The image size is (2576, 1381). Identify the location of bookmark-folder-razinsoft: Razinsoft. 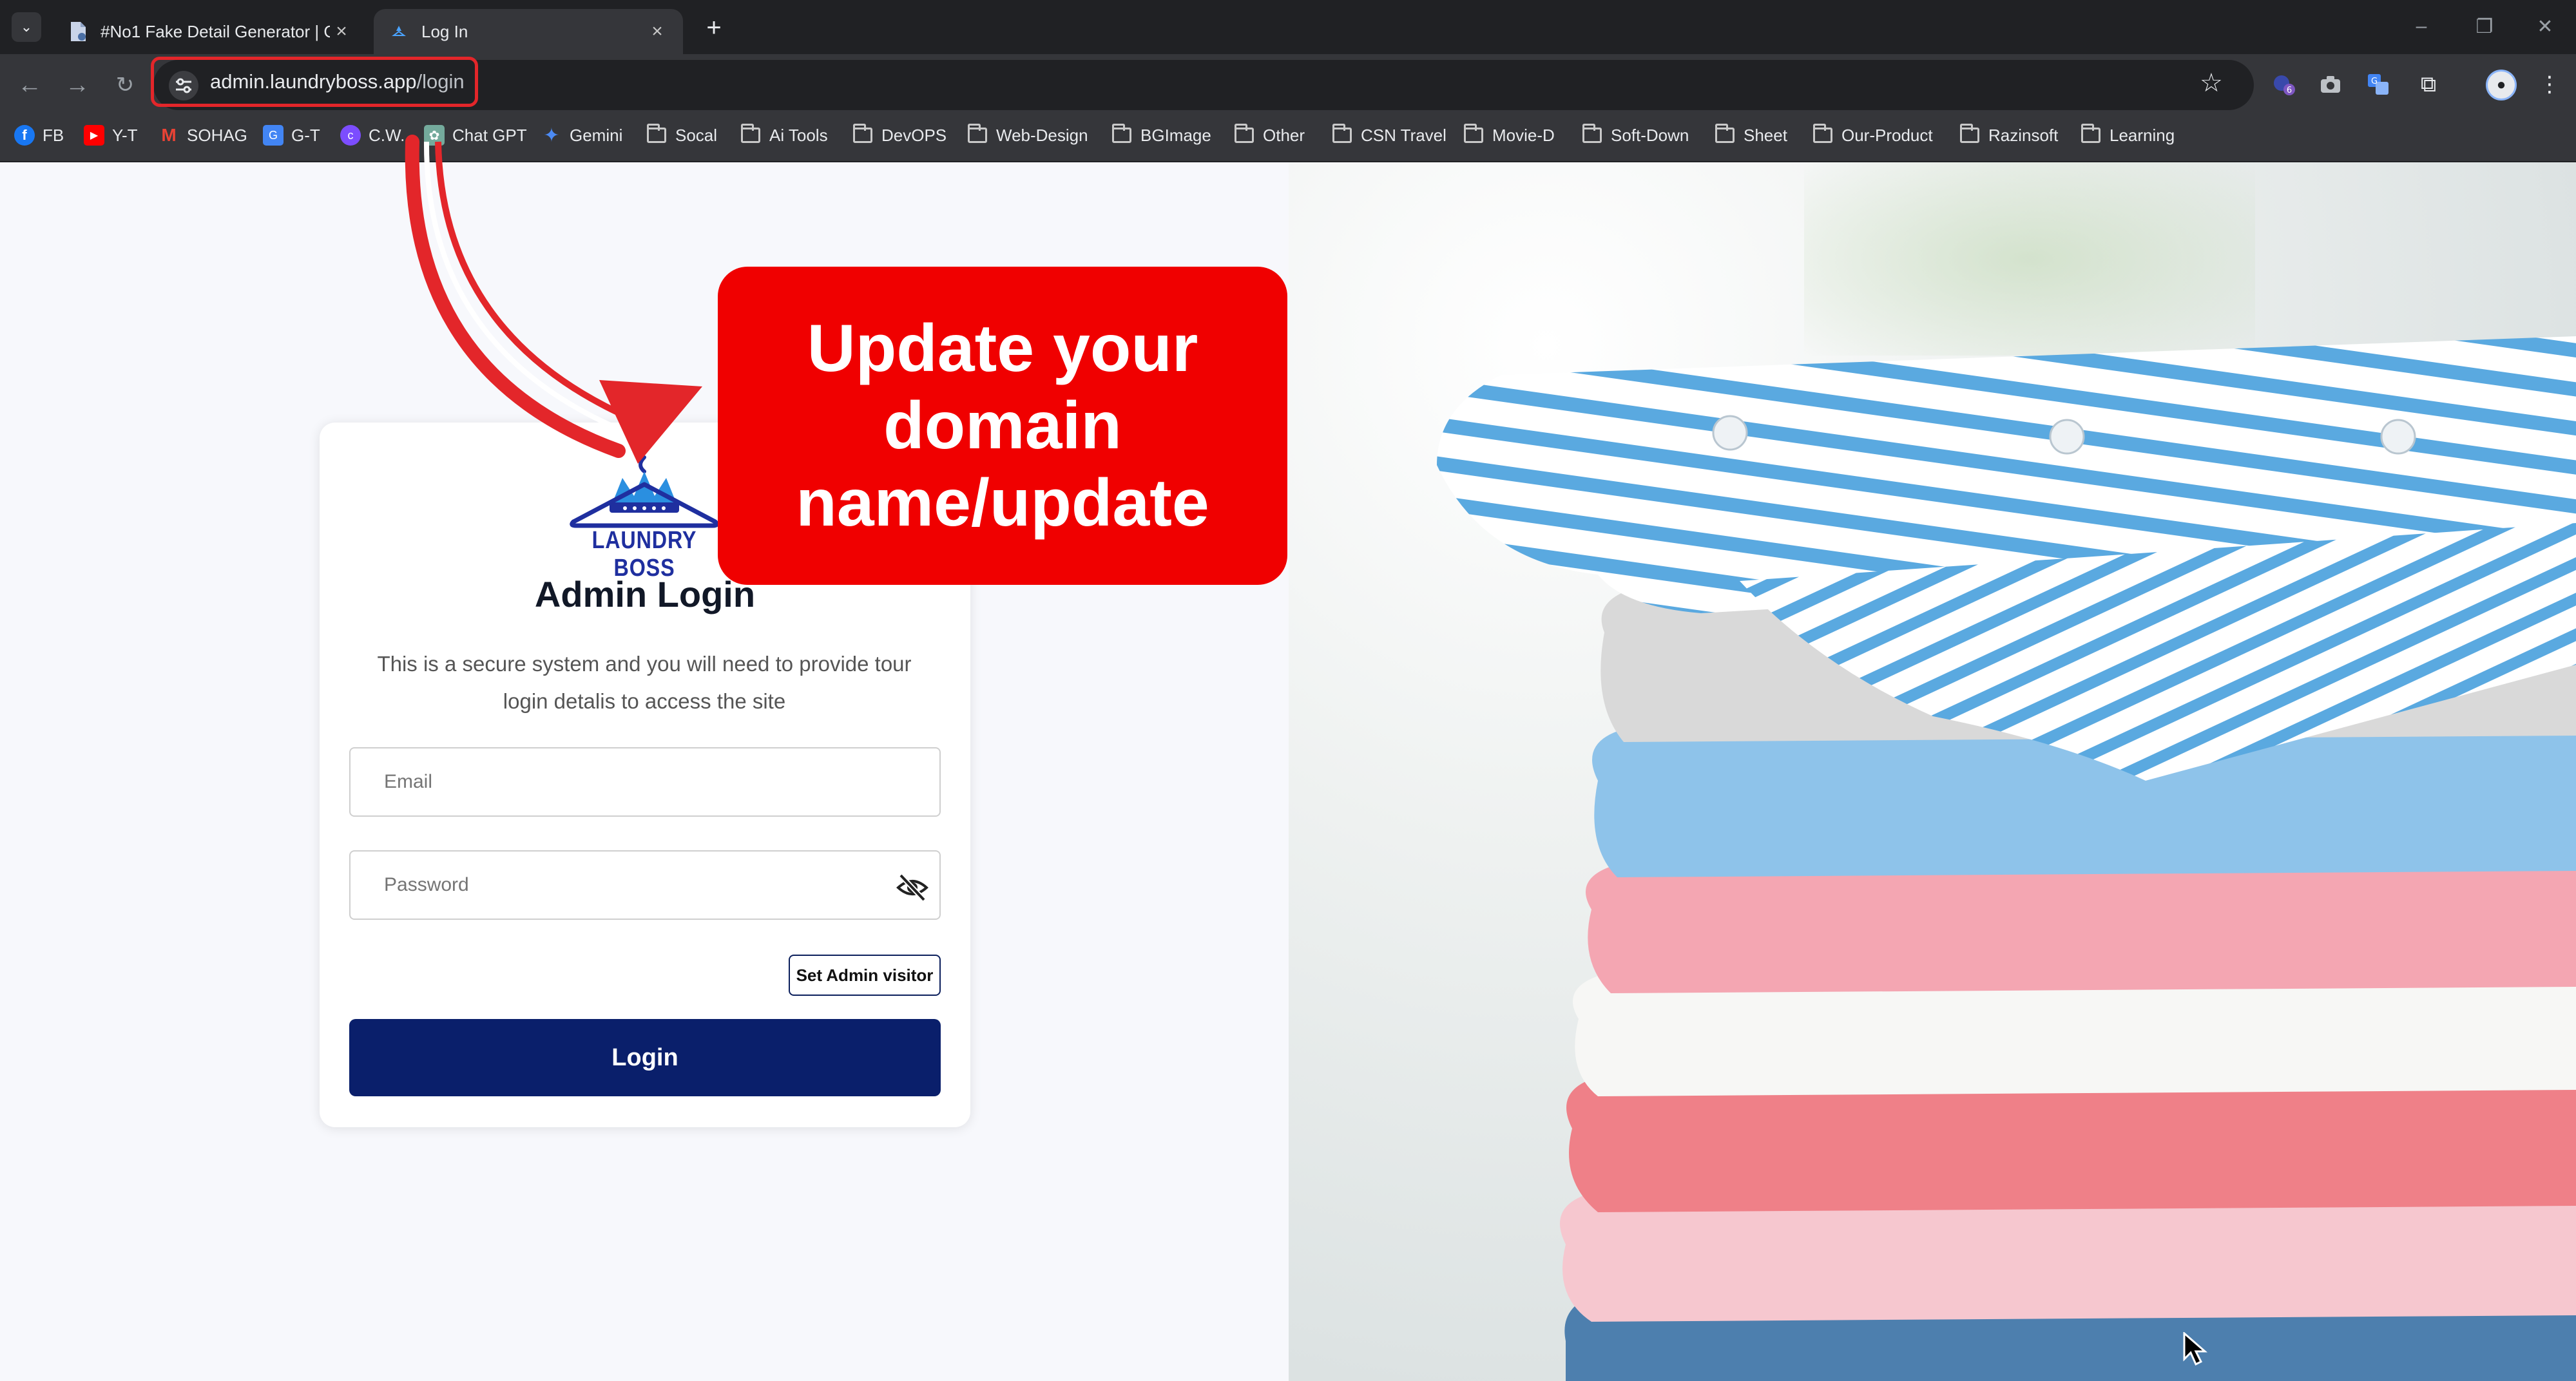
(2009, 135).